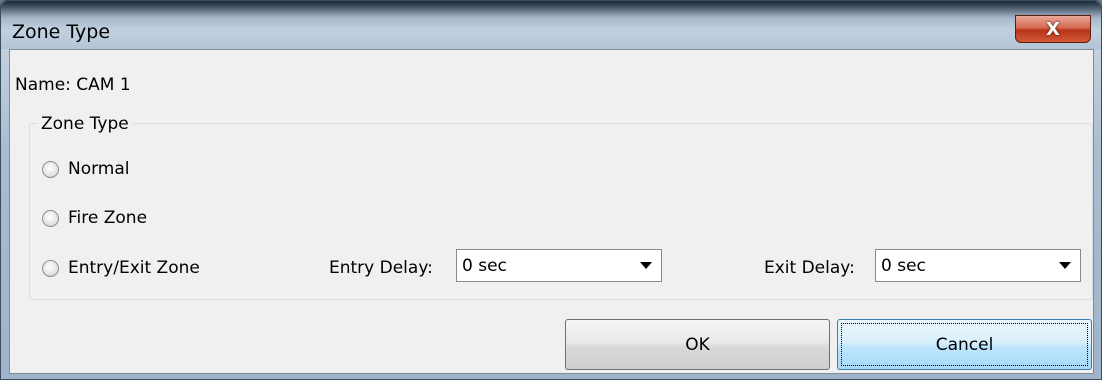  Describe the element at coordinates (134, 268) in the screenshot. I see `radio-label-entry-exit-zone: Entry/Exit Zone` at that location.